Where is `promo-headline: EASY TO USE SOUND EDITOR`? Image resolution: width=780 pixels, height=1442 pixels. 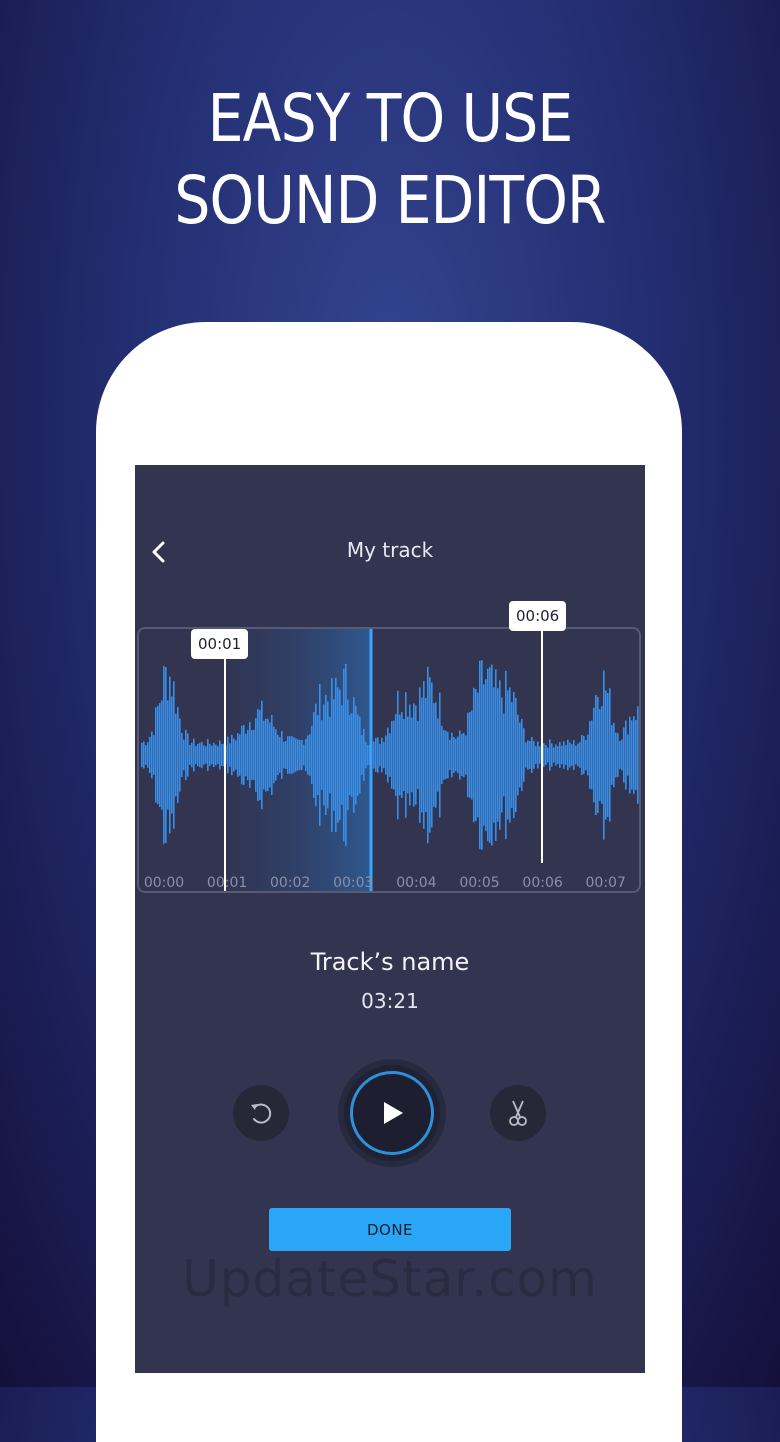 promo-headline: EASY TO USE SOUND EDITOR is located at coordinates (390, 160).